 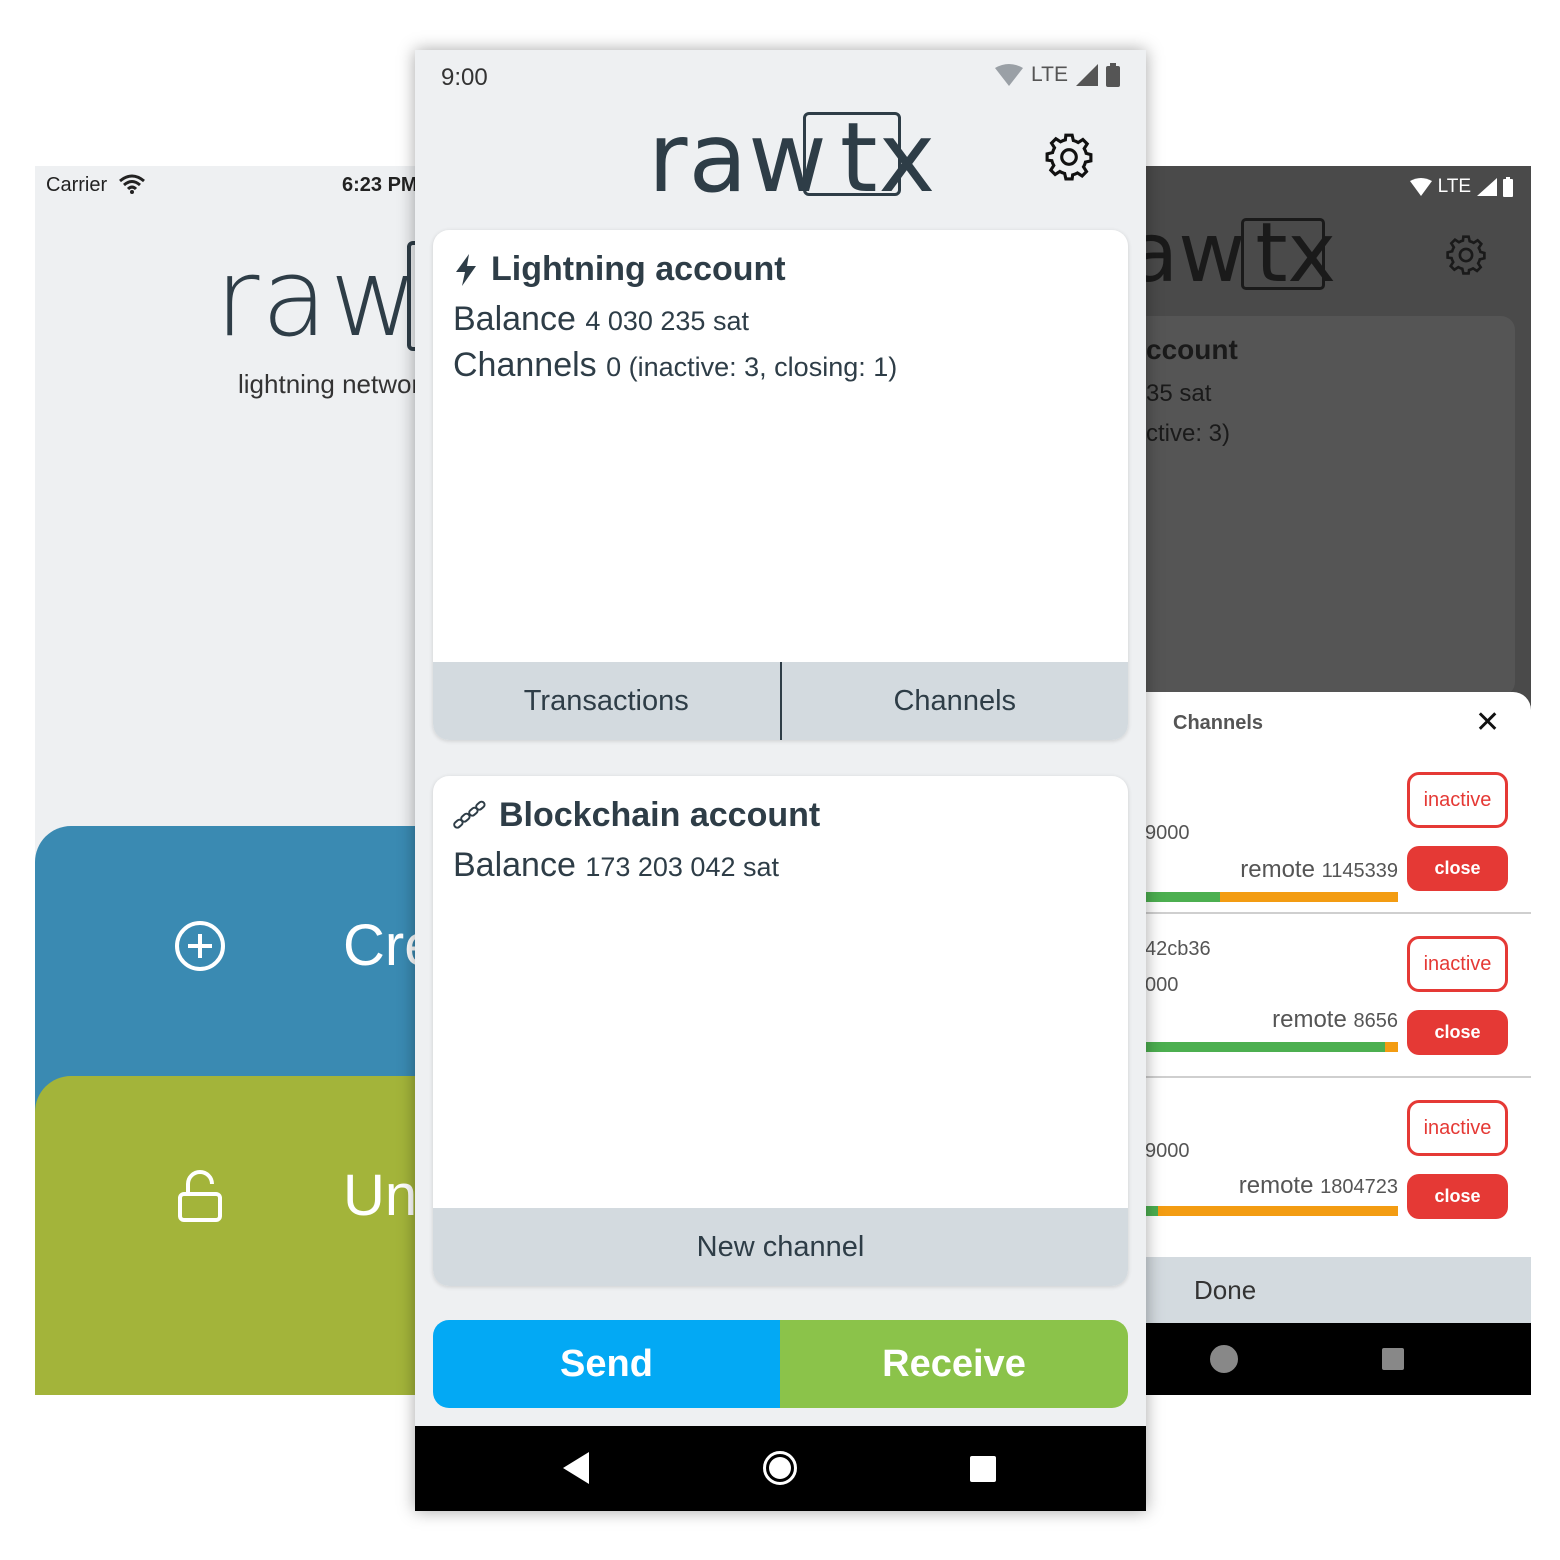 What do you see at coordinates (1319, 870) in the screenshot?
I see `channel-remote: remote 1145339` at bounding box center [1319, 870].